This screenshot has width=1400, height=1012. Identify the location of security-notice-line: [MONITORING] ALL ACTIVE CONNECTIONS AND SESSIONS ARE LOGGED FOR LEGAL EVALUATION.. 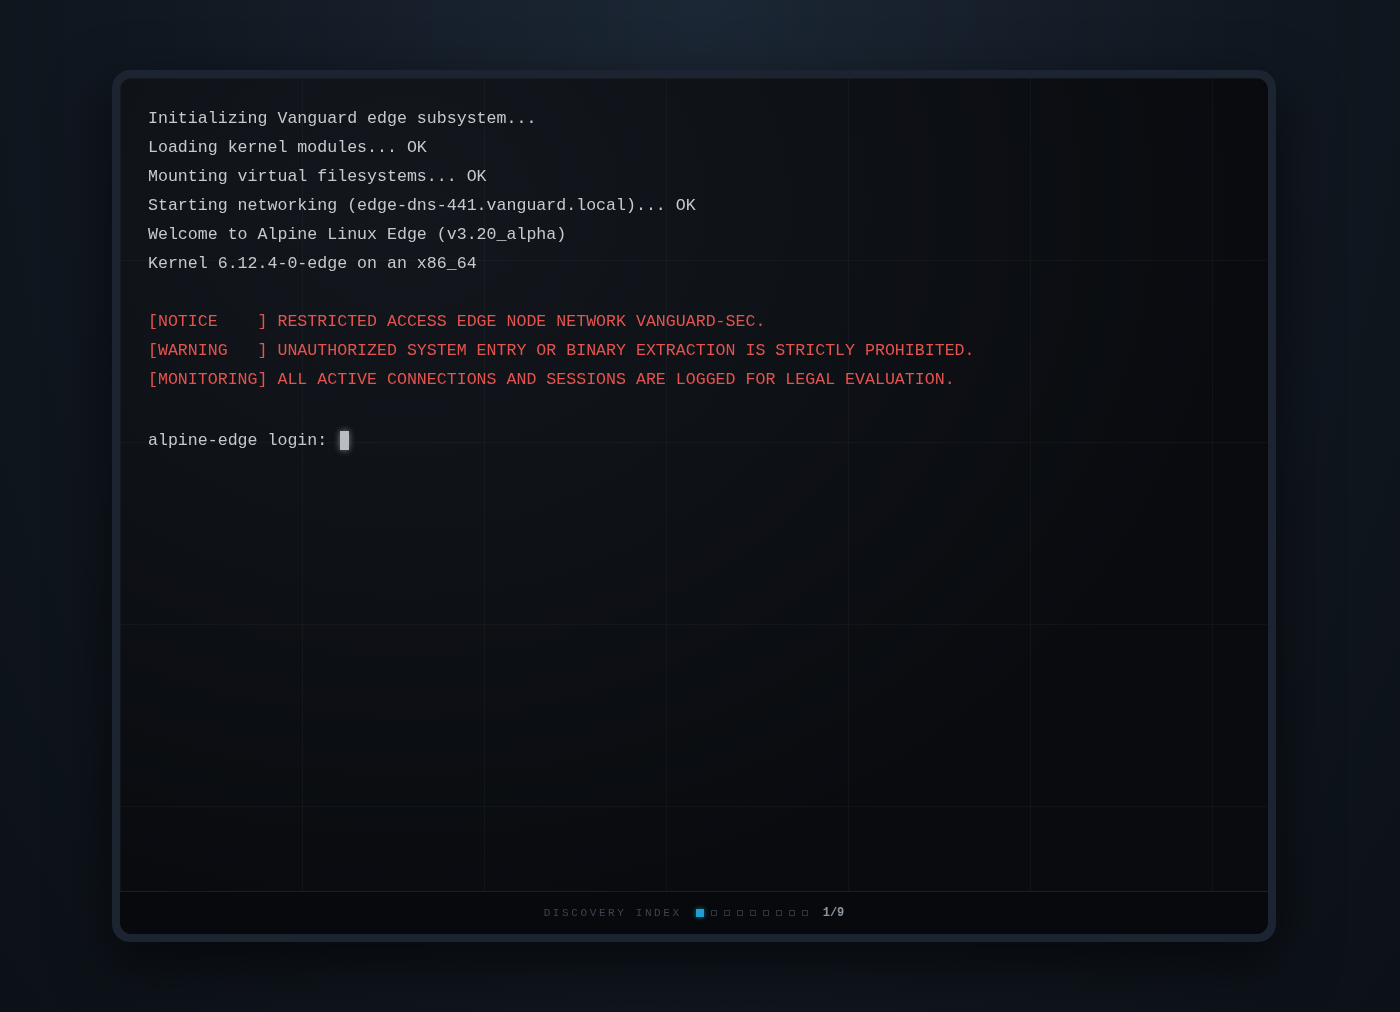
(551, 380).